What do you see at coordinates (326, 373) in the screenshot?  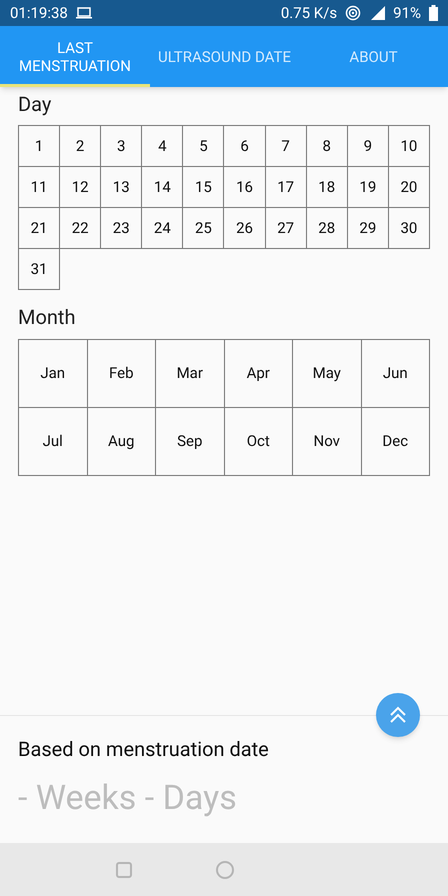 I see `month-cell: May` at bounding box center [326, 373].